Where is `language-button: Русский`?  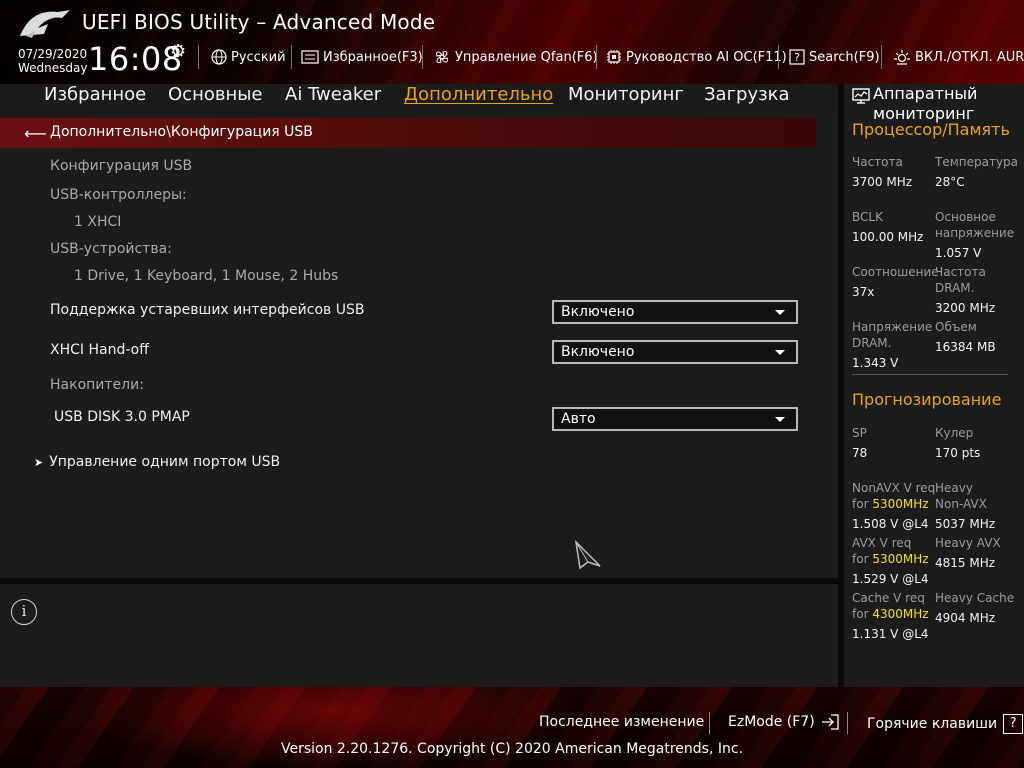
language-button: Русский is located at coordinates (248, 57).